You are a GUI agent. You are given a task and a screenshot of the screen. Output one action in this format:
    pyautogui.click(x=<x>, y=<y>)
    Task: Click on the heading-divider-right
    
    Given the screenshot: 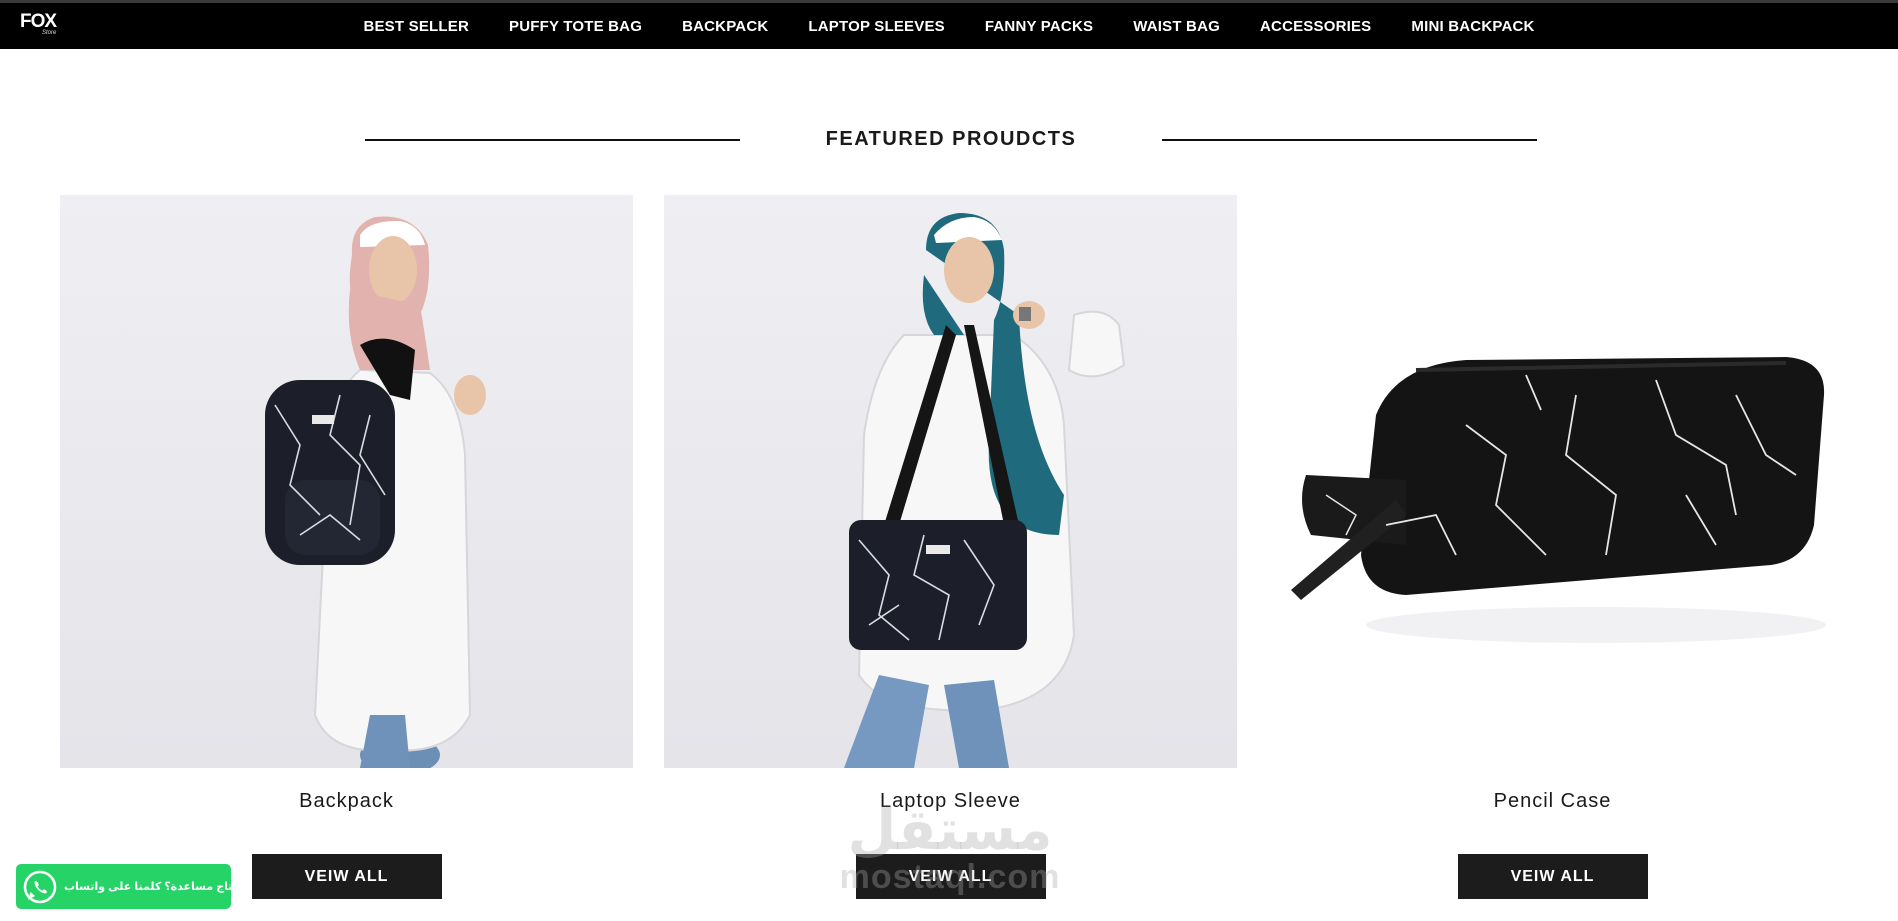 What is the action you would take?
    pyautogui.click(x=1349, y=140)
    